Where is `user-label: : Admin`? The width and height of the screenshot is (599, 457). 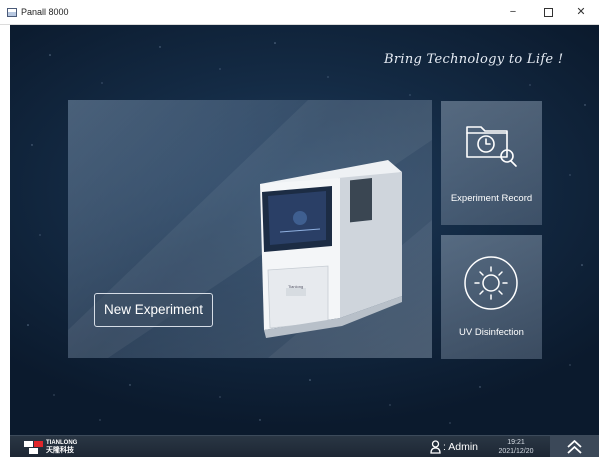
user-label: : Admin is located at coordinates (461, 447).